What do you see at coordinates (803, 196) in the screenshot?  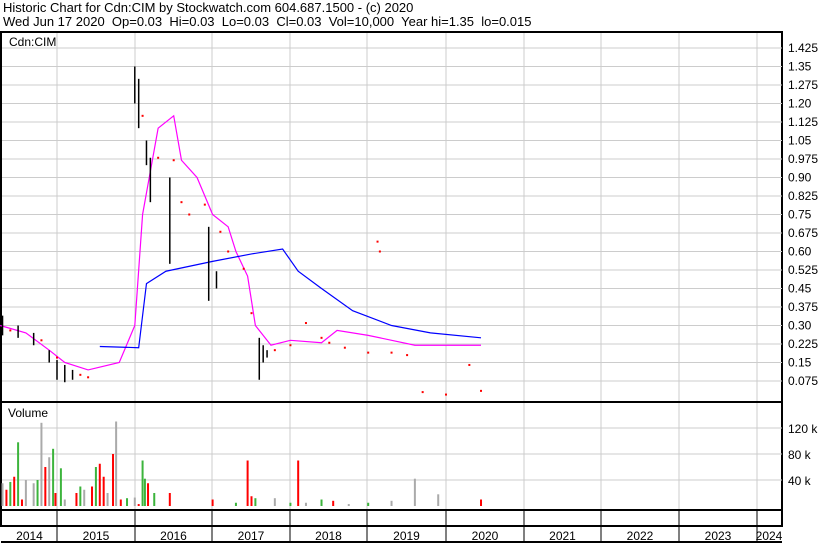 I see `y-tick-label: 0.825` at bounding box center [803, 196].